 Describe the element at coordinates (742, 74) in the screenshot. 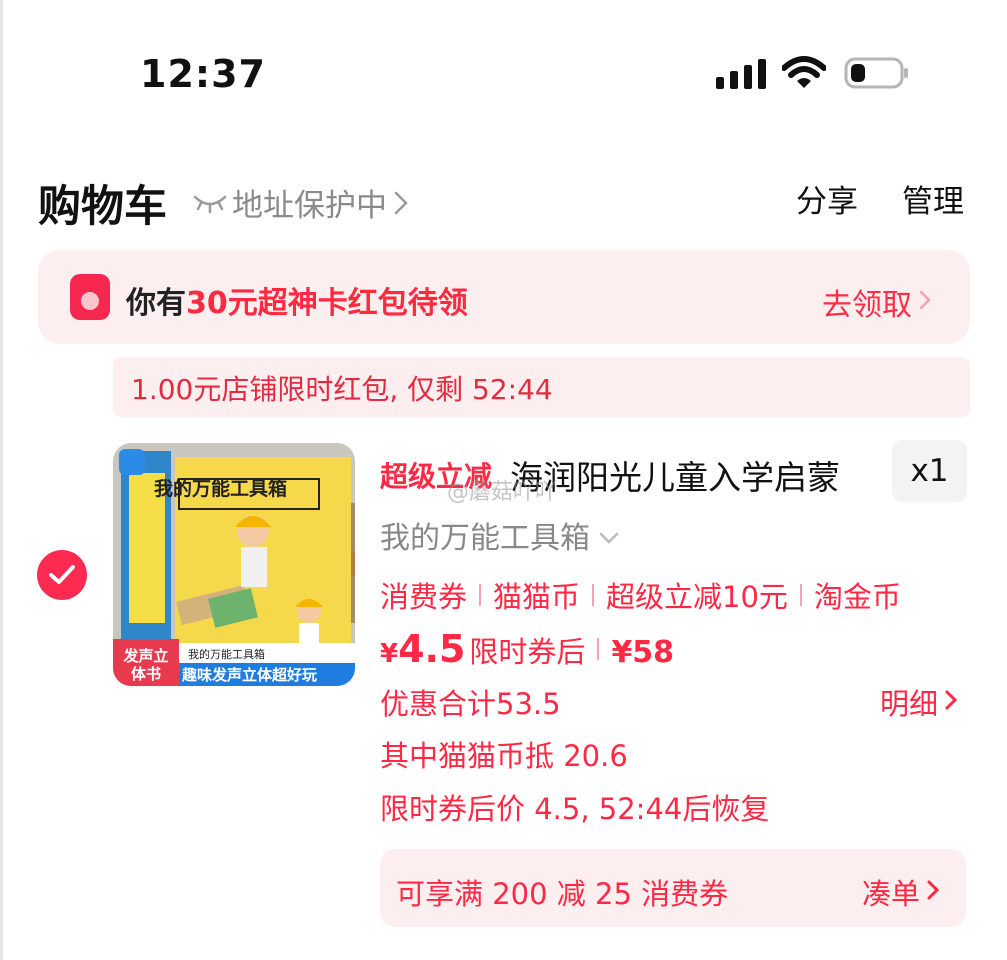

I see `cellular-signal-icon` at that location.